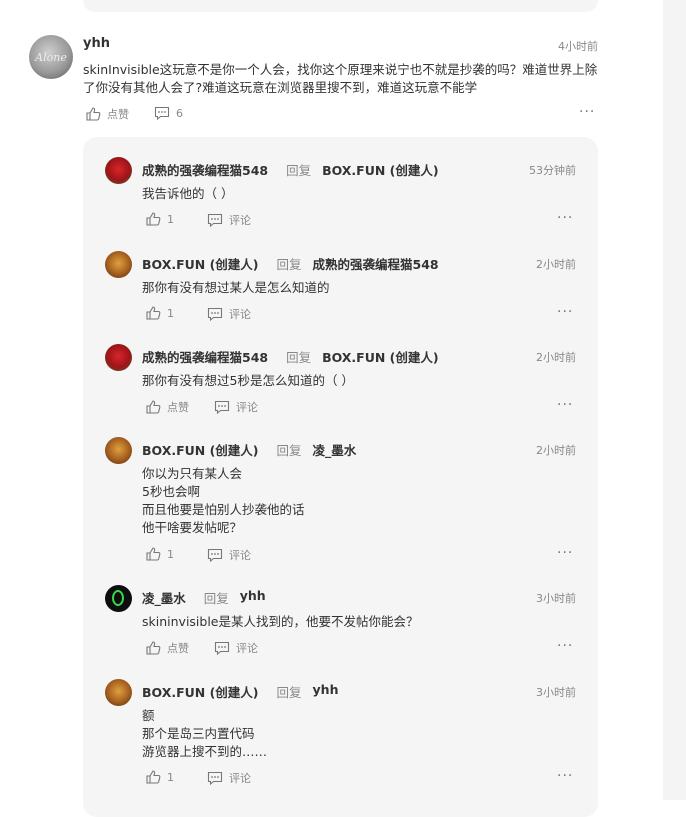 This screenshot has height=817, width=686. I want to click on reply-content-line: 那你有没有想过5秒是怎么知道的（ ）, so click(248, 380).